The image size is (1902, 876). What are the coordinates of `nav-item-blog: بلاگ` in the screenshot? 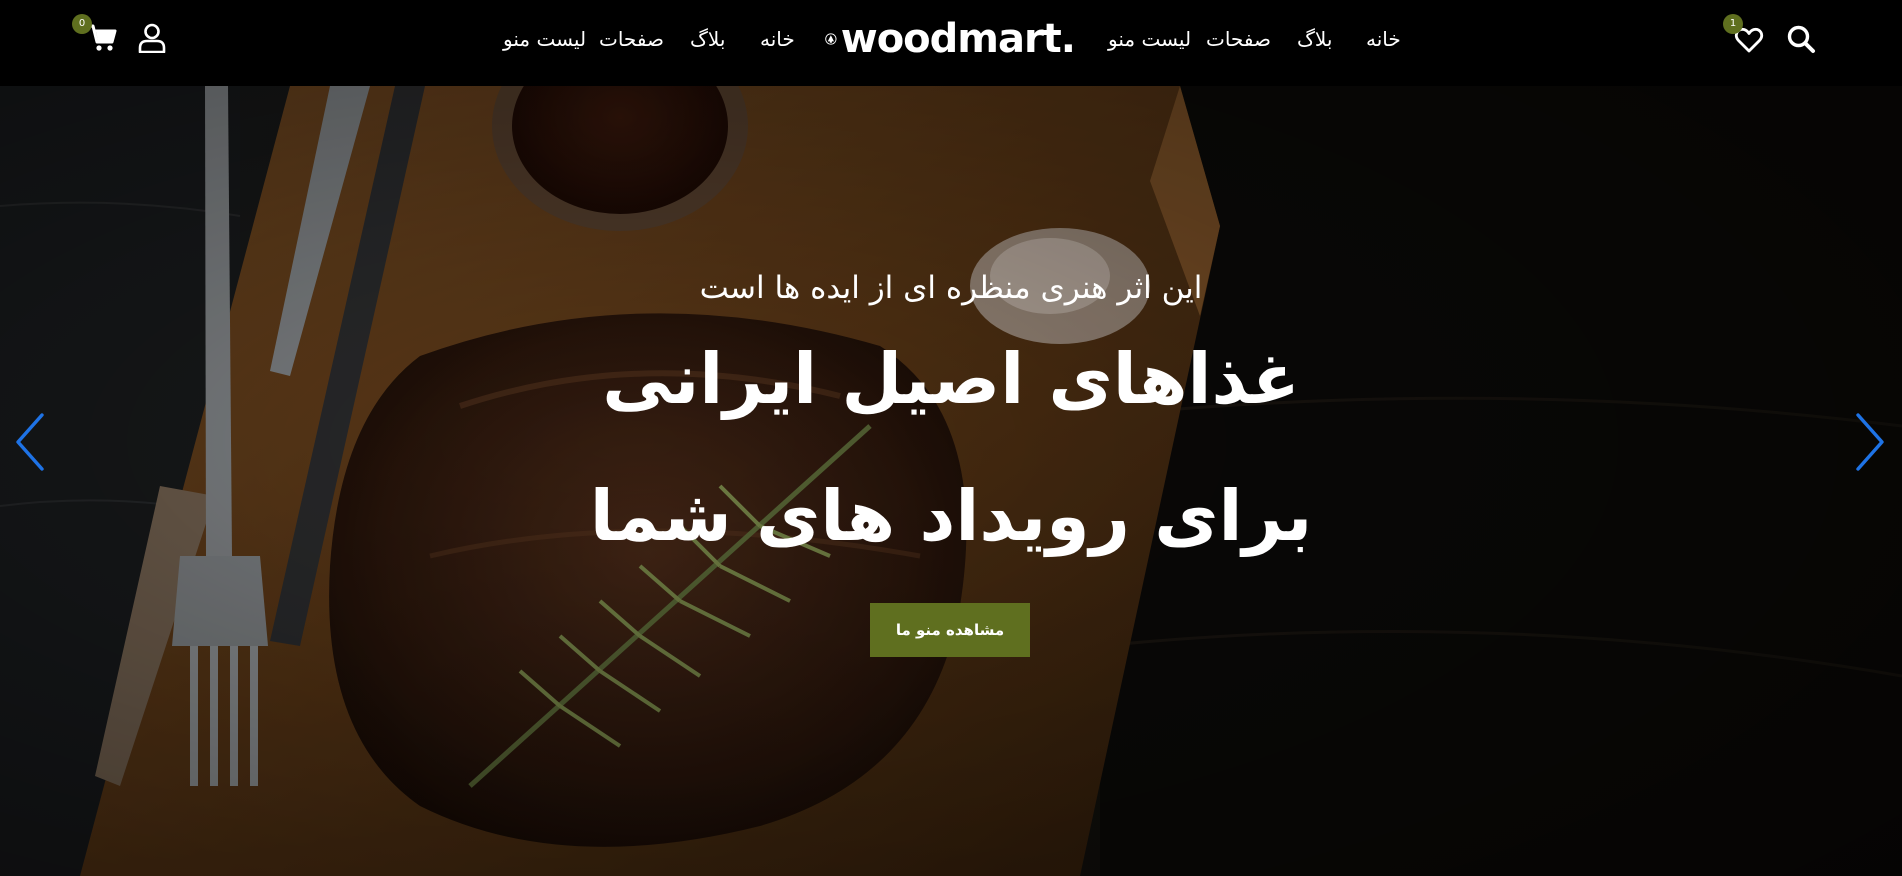 It's located at (707, 39).